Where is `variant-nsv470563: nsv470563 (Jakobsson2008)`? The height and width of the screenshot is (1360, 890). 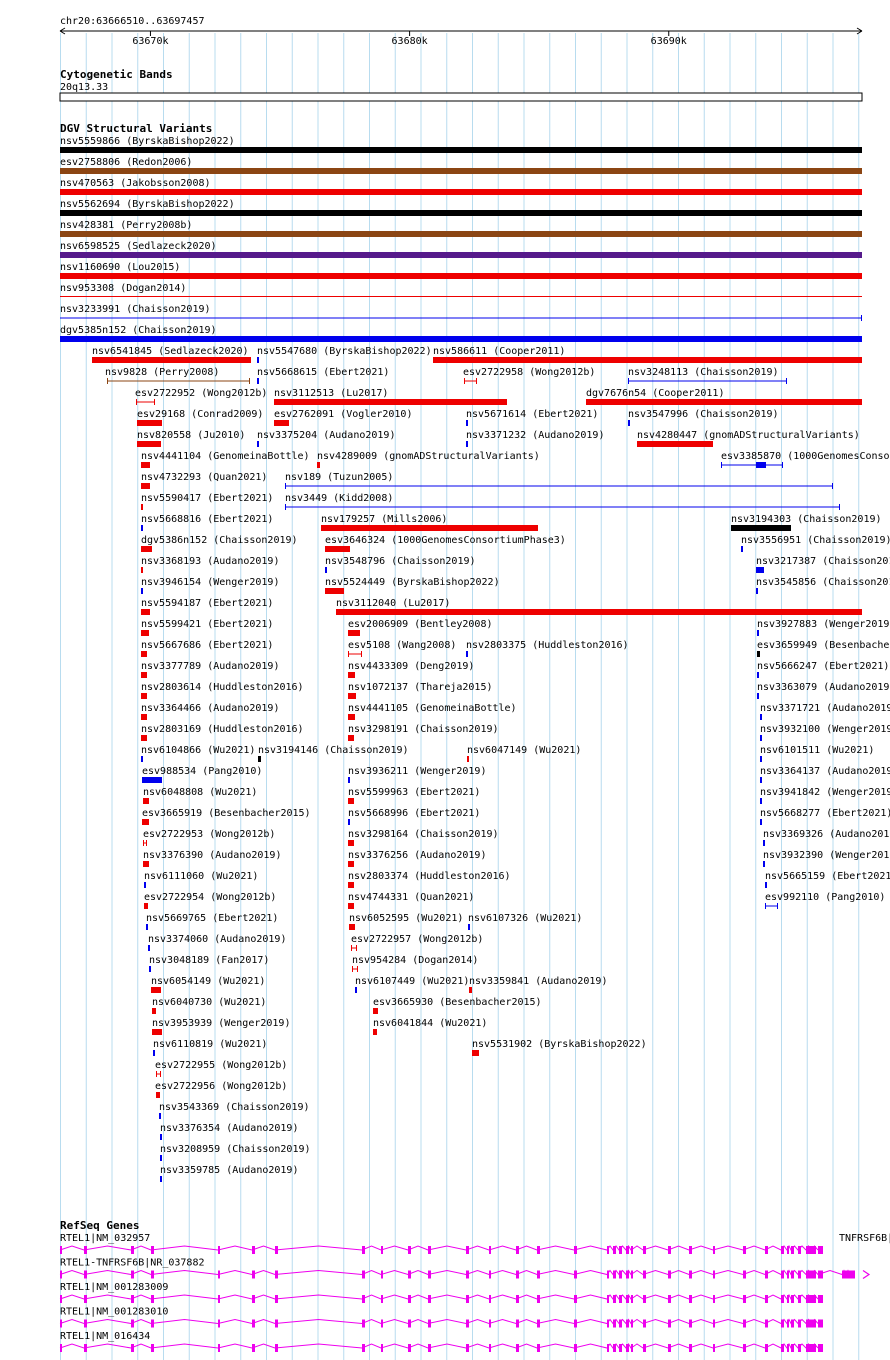
variant-nsv470563: nsv470563 (Jakobsson2008) is located at coordinates (461, 186).